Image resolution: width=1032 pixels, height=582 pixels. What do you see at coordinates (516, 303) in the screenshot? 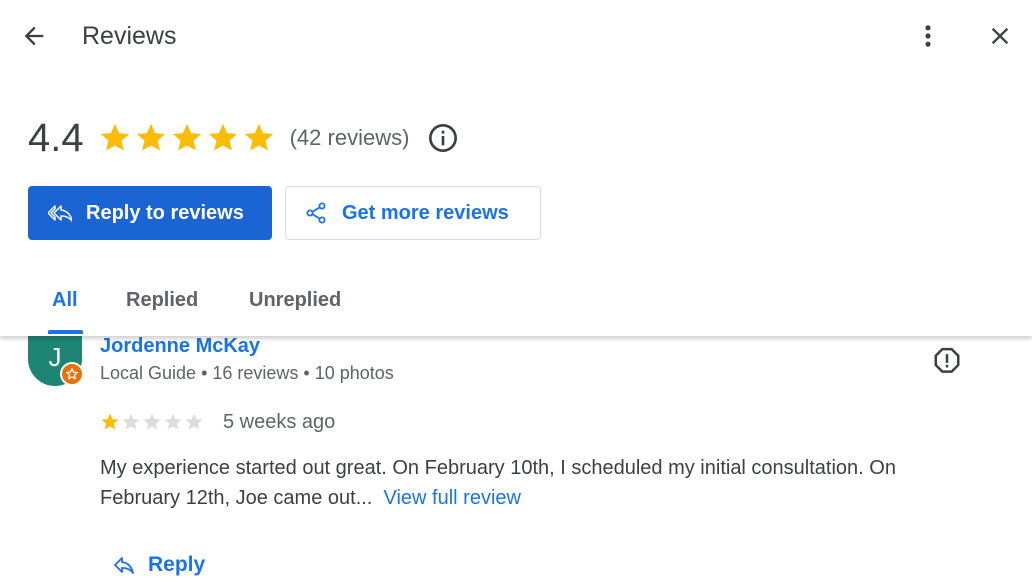
I see `review-filter-tabs: All Replied Unreplied` at bounding box center [516, 303].